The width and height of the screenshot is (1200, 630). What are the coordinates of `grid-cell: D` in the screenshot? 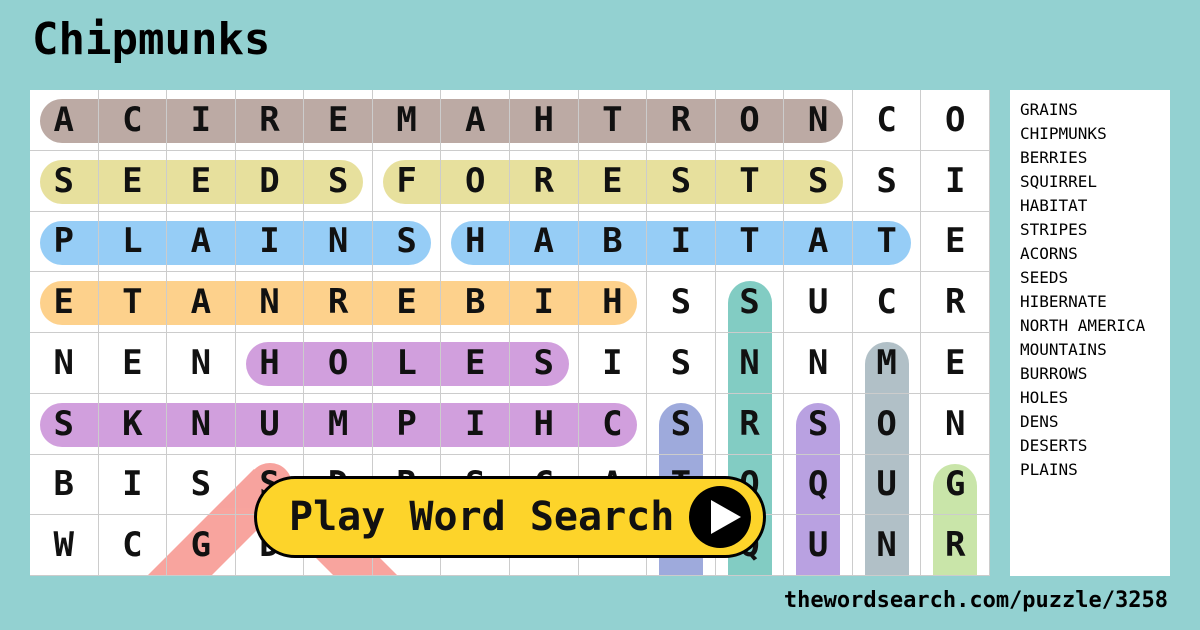 It's located at (270, 181).